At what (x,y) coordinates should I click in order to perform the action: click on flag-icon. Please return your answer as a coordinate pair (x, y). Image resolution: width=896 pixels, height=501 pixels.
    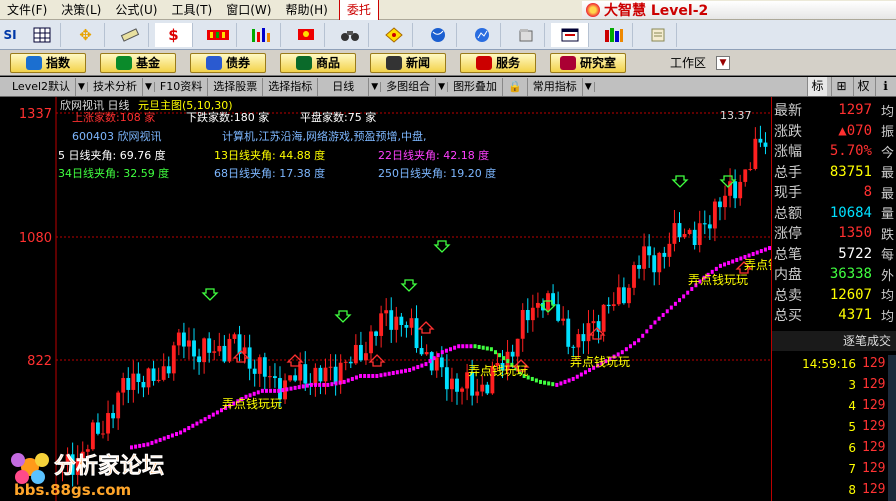
    Looking at the image, I should click on (306, 34).